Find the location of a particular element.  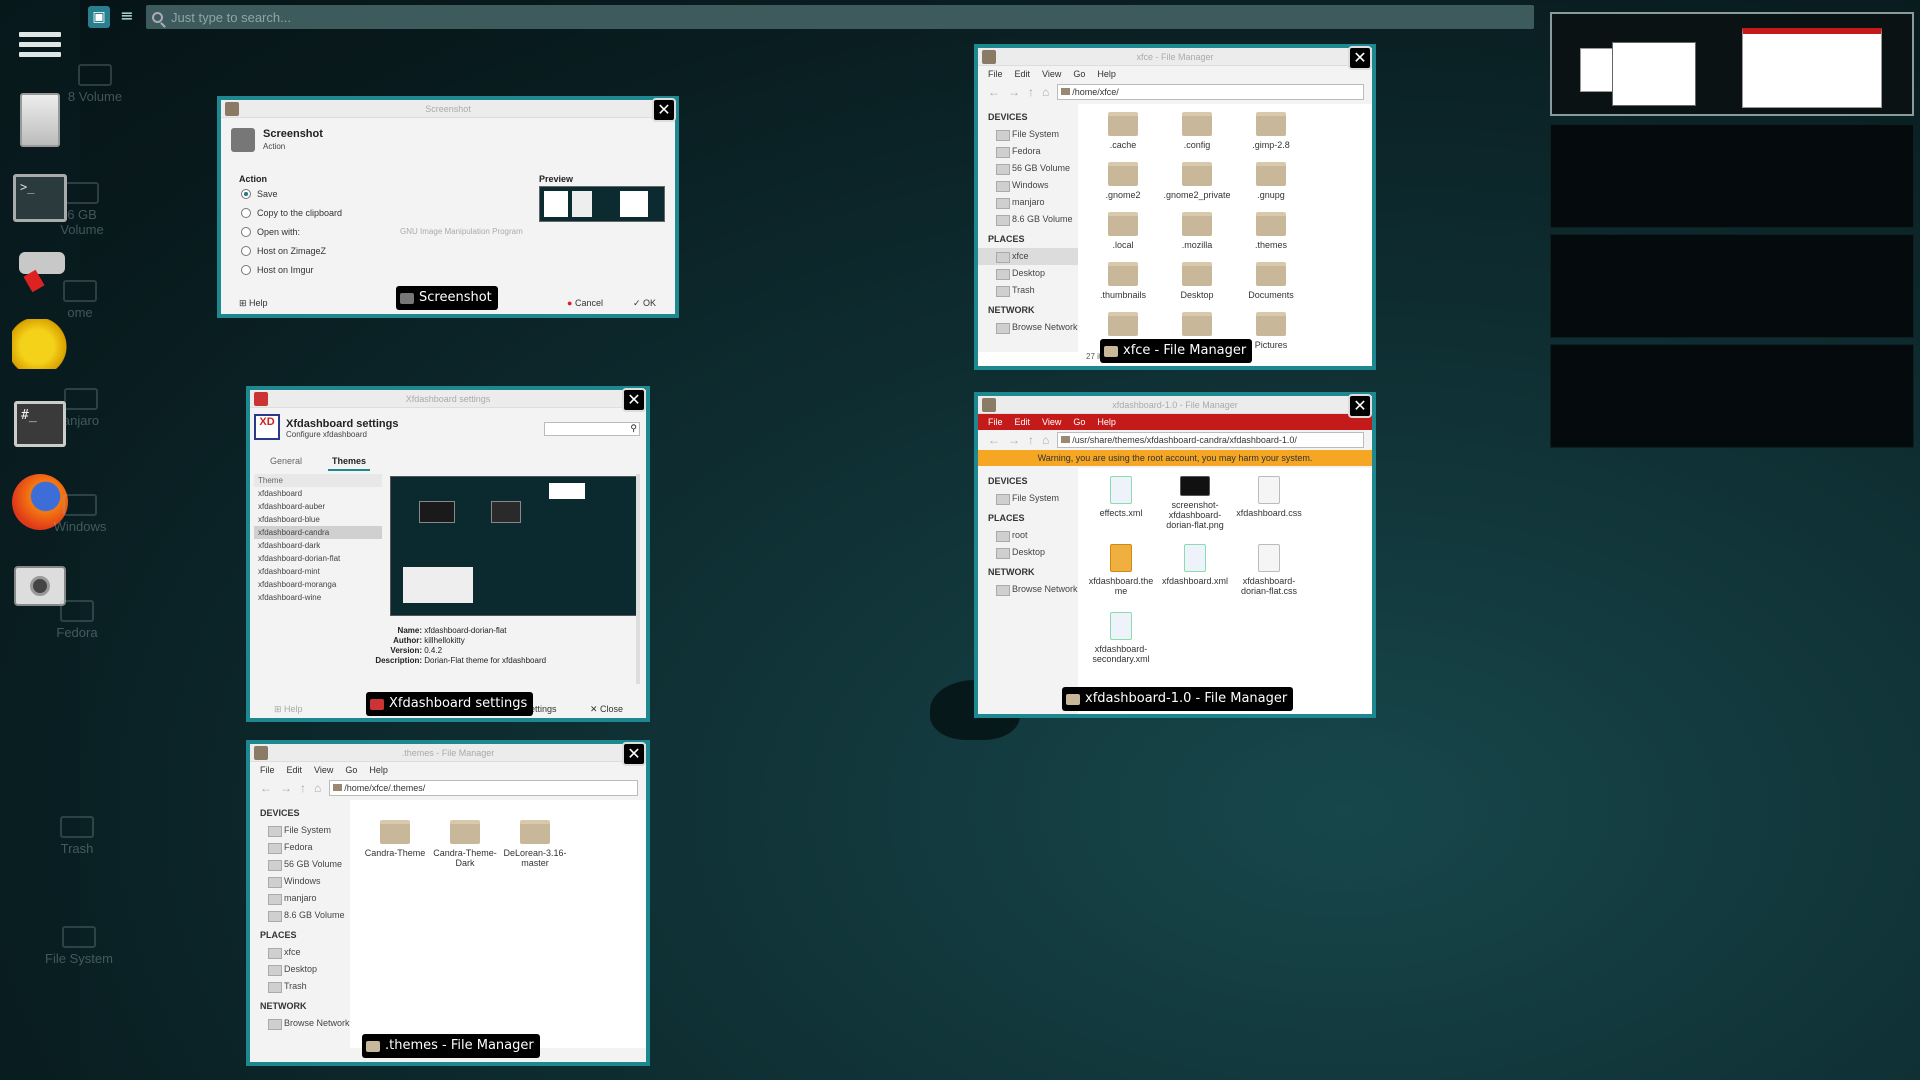

applications-view-button: ≡ is located at coordinates (127, 16).